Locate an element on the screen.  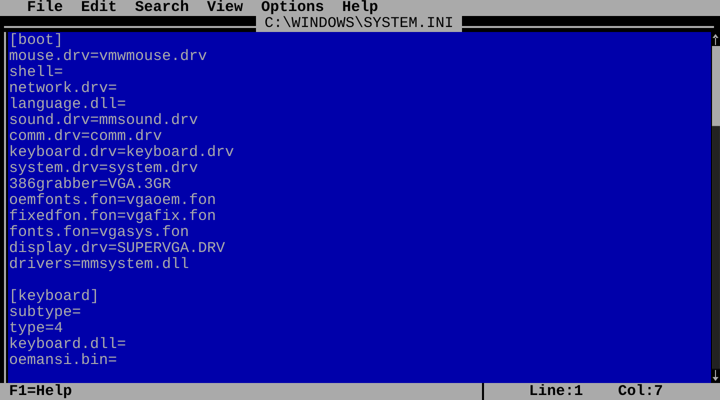
menu-item: File is located at coordinates (45, 8).